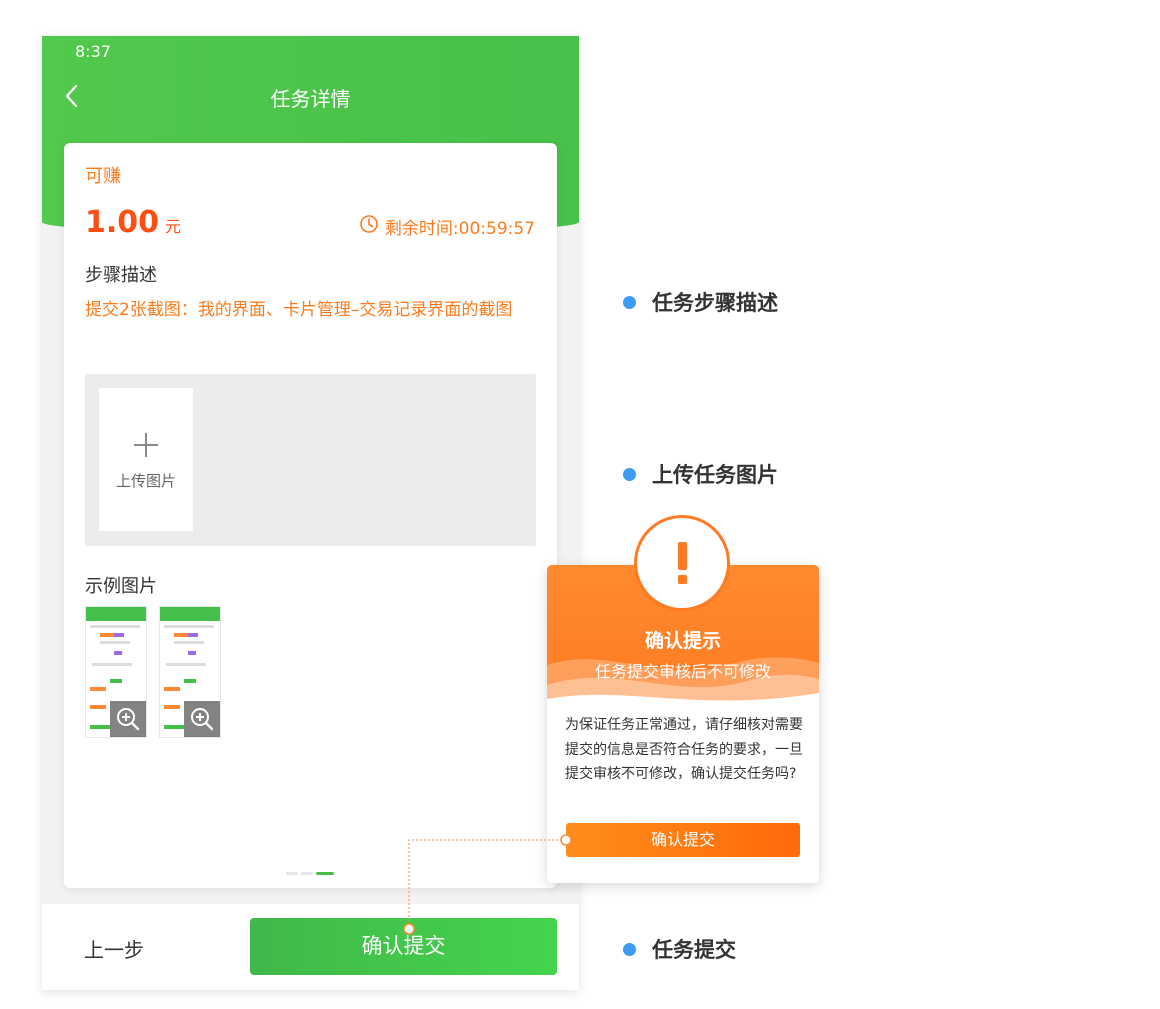 This screenshot has height=1009, width=1160. Describe the element at coordinates (325, 873) in the screenshot. I see `page-dot-active` at that location.